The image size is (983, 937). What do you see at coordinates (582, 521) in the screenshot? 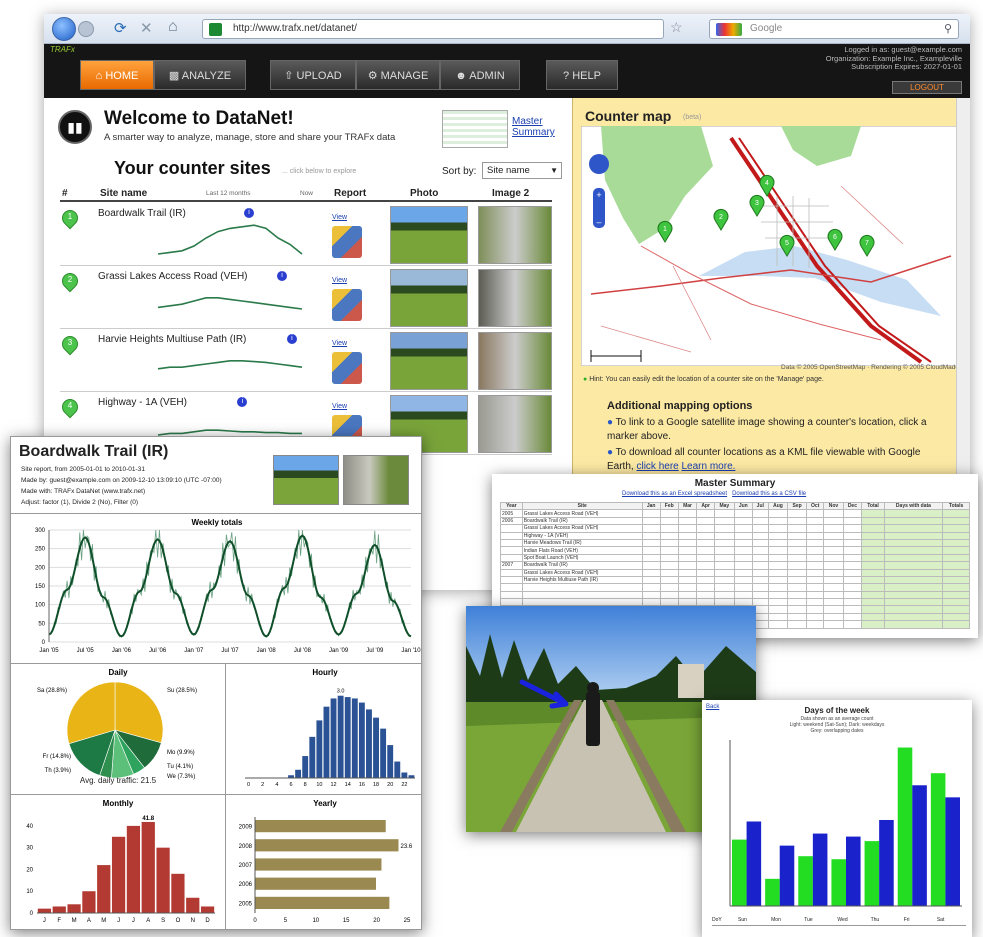
I see `master-site-cell: Boardwalk Trail (IR)` at bounding box center [582, 521].